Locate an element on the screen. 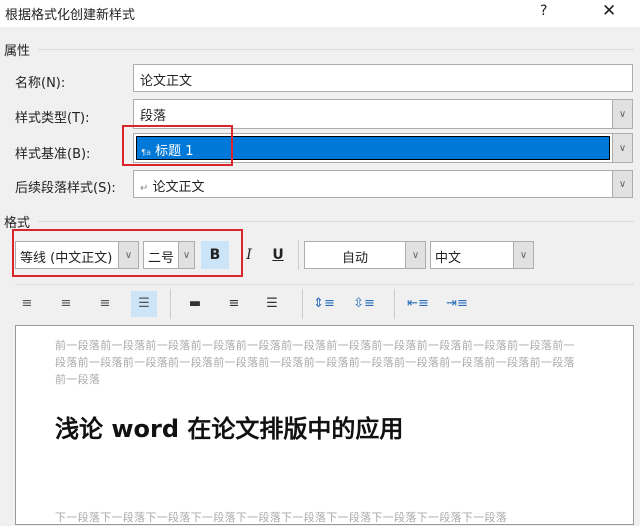  single-spacing-icon: ▬ is located at coordinates (195, 304).